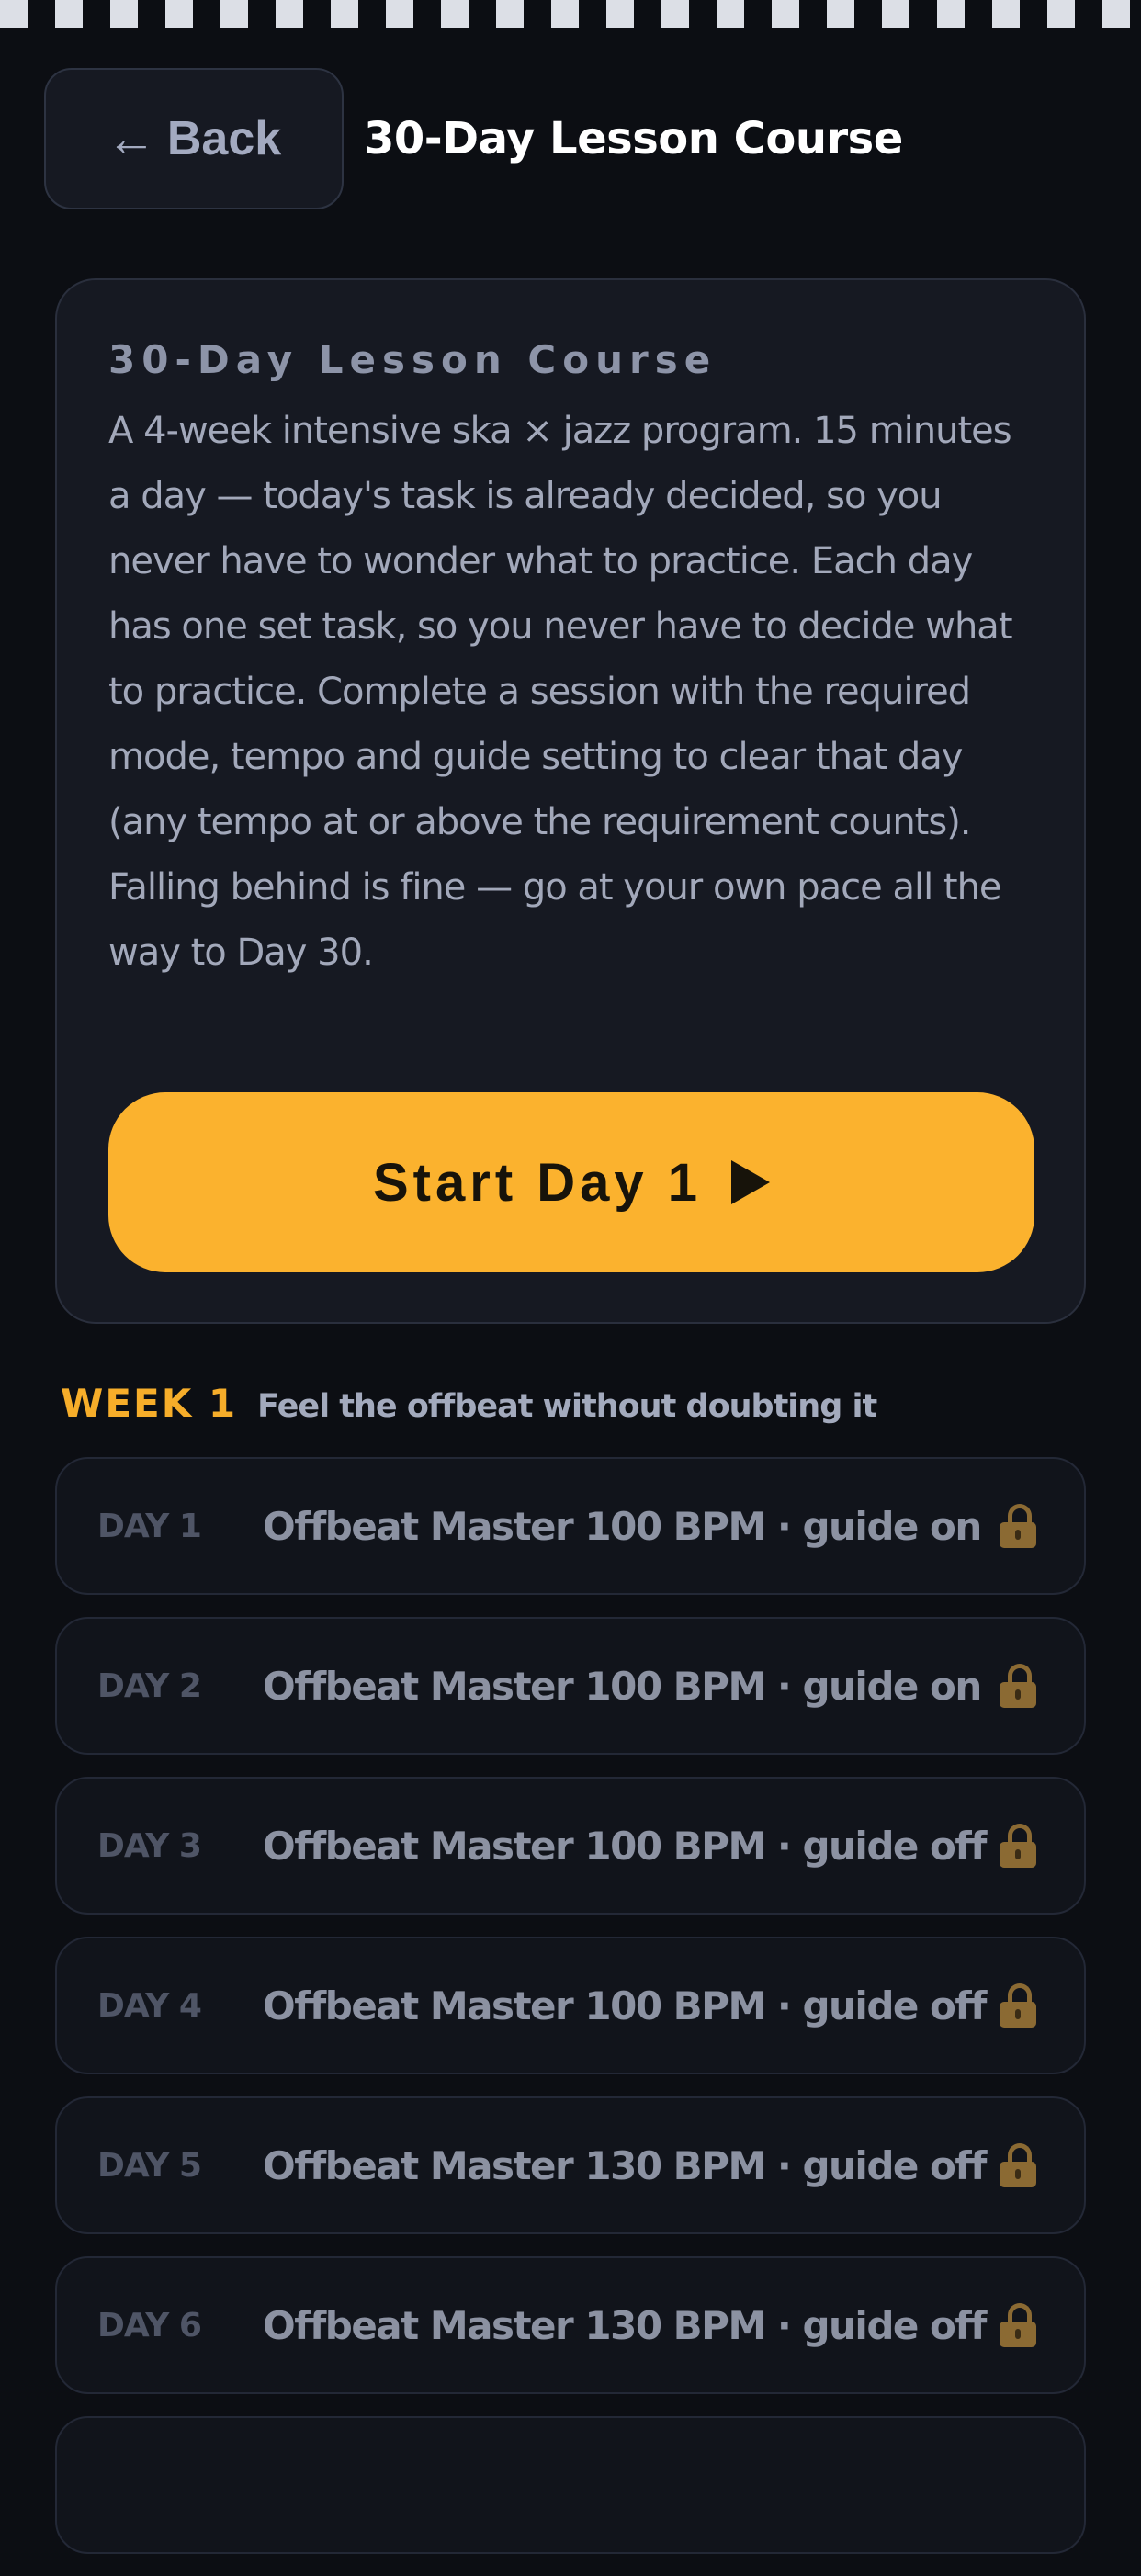  I want to click on day-row: DAY 1 Offbeat Master 100 BPM · guide on, so click(570, 1526).